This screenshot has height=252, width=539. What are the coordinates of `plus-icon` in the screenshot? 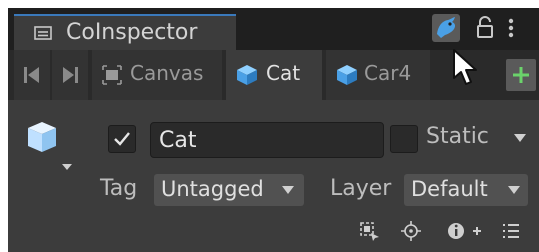 It's located at (521, 75).